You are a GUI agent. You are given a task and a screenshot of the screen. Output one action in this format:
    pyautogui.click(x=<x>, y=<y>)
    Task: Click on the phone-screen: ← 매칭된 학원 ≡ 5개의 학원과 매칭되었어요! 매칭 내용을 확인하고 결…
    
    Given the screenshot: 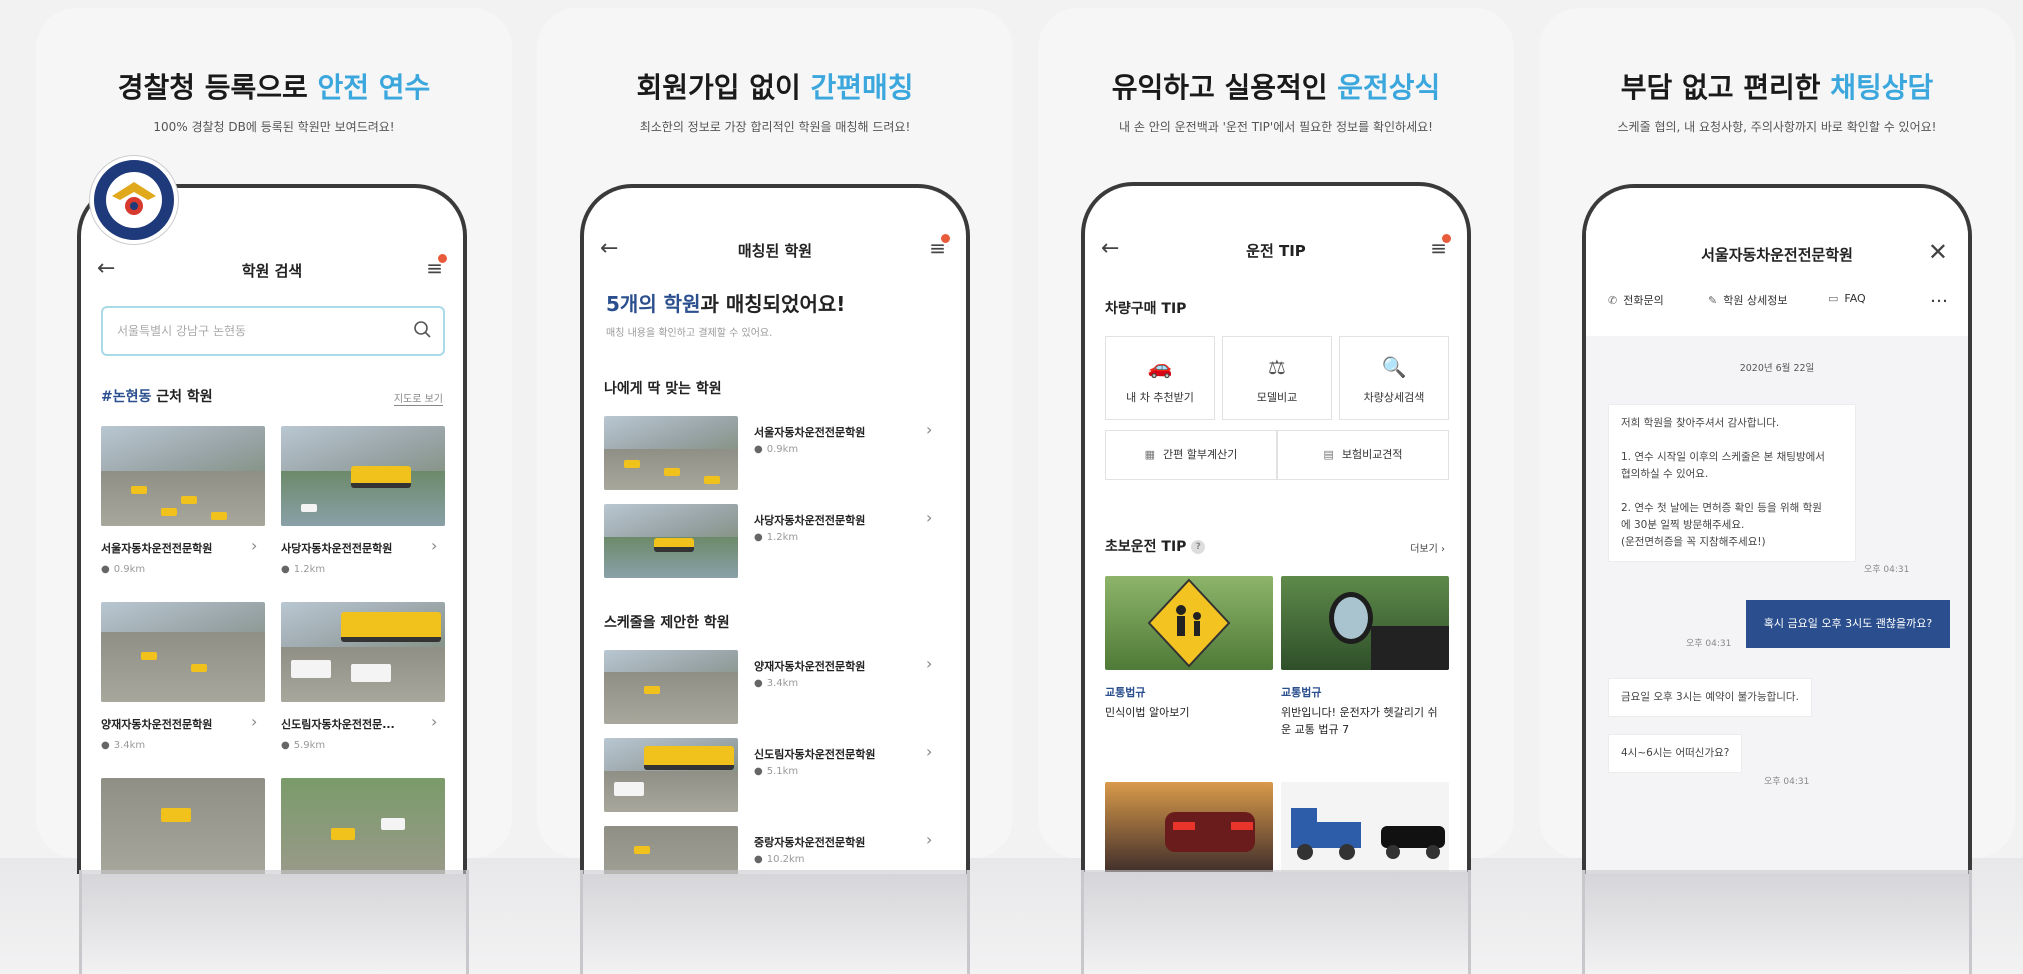 What is the action you would take?
    pyautogui.click(x=775, y=529)
    